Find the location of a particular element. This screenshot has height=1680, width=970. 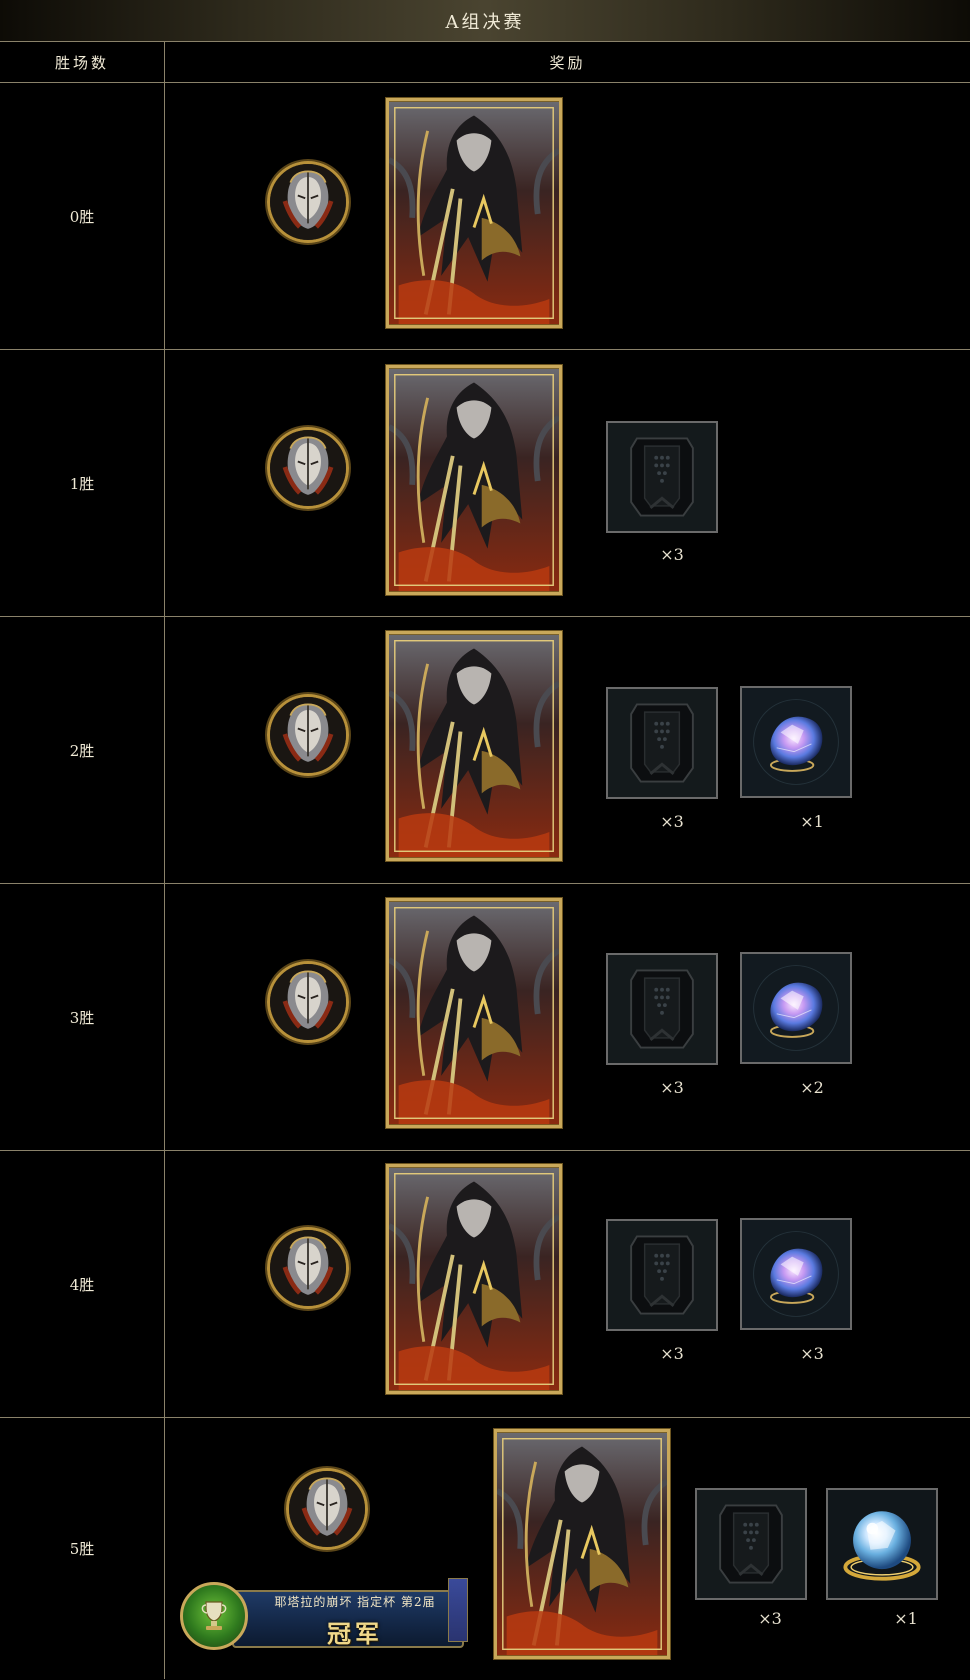

wins-count: 0胜 is located at coordinates (82, 216).